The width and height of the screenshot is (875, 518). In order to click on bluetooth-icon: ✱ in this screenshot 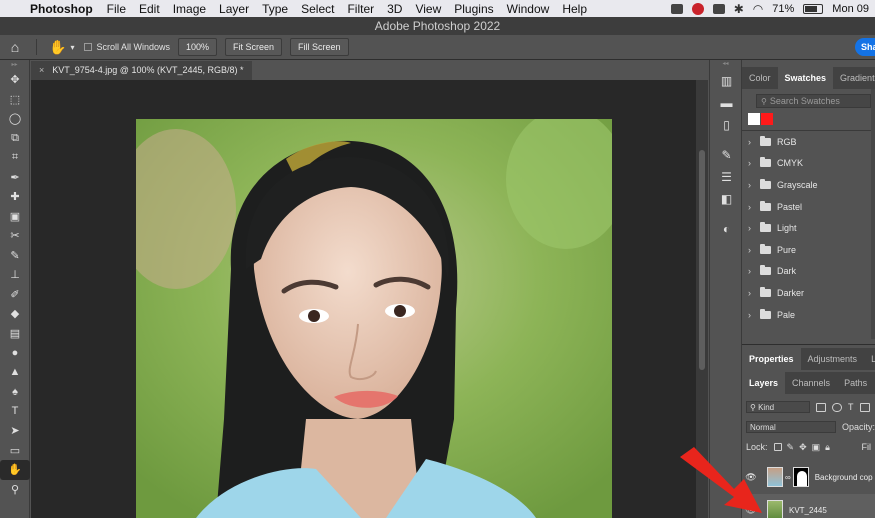, I will do `click(739, 9)`.